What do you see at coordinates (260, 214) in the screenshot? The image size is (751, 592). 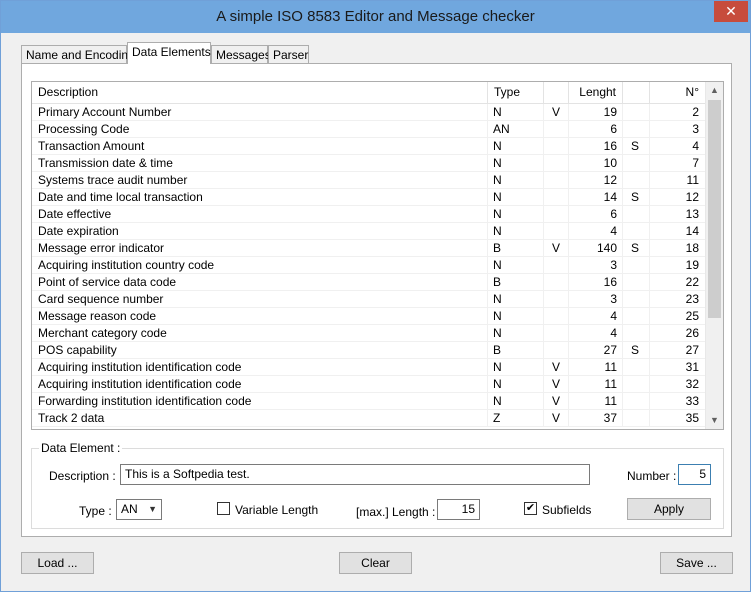 I see `cell-description: Date effective` at bounding box center [260, 214].